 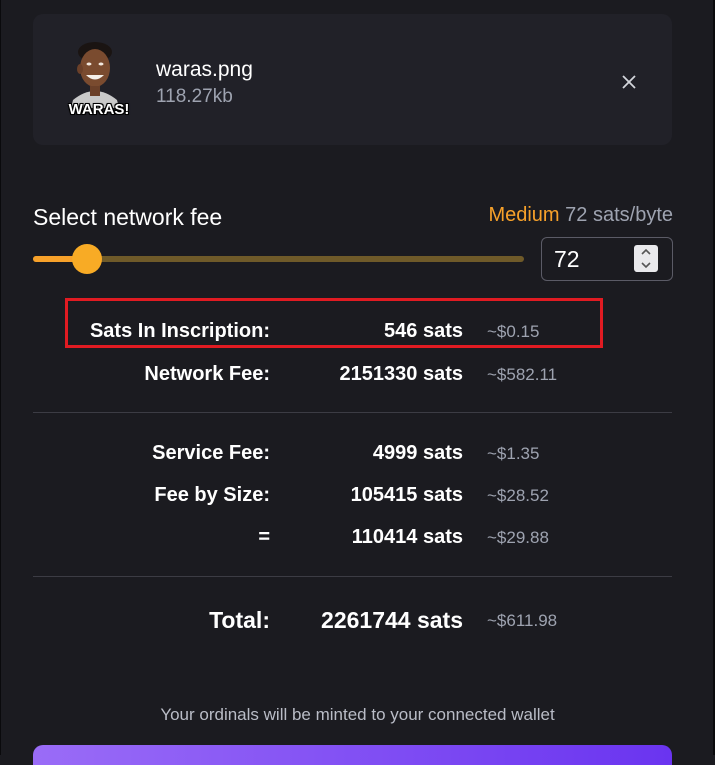 I want to click on file-size: 118.27kb, so click(x=194, y=96).